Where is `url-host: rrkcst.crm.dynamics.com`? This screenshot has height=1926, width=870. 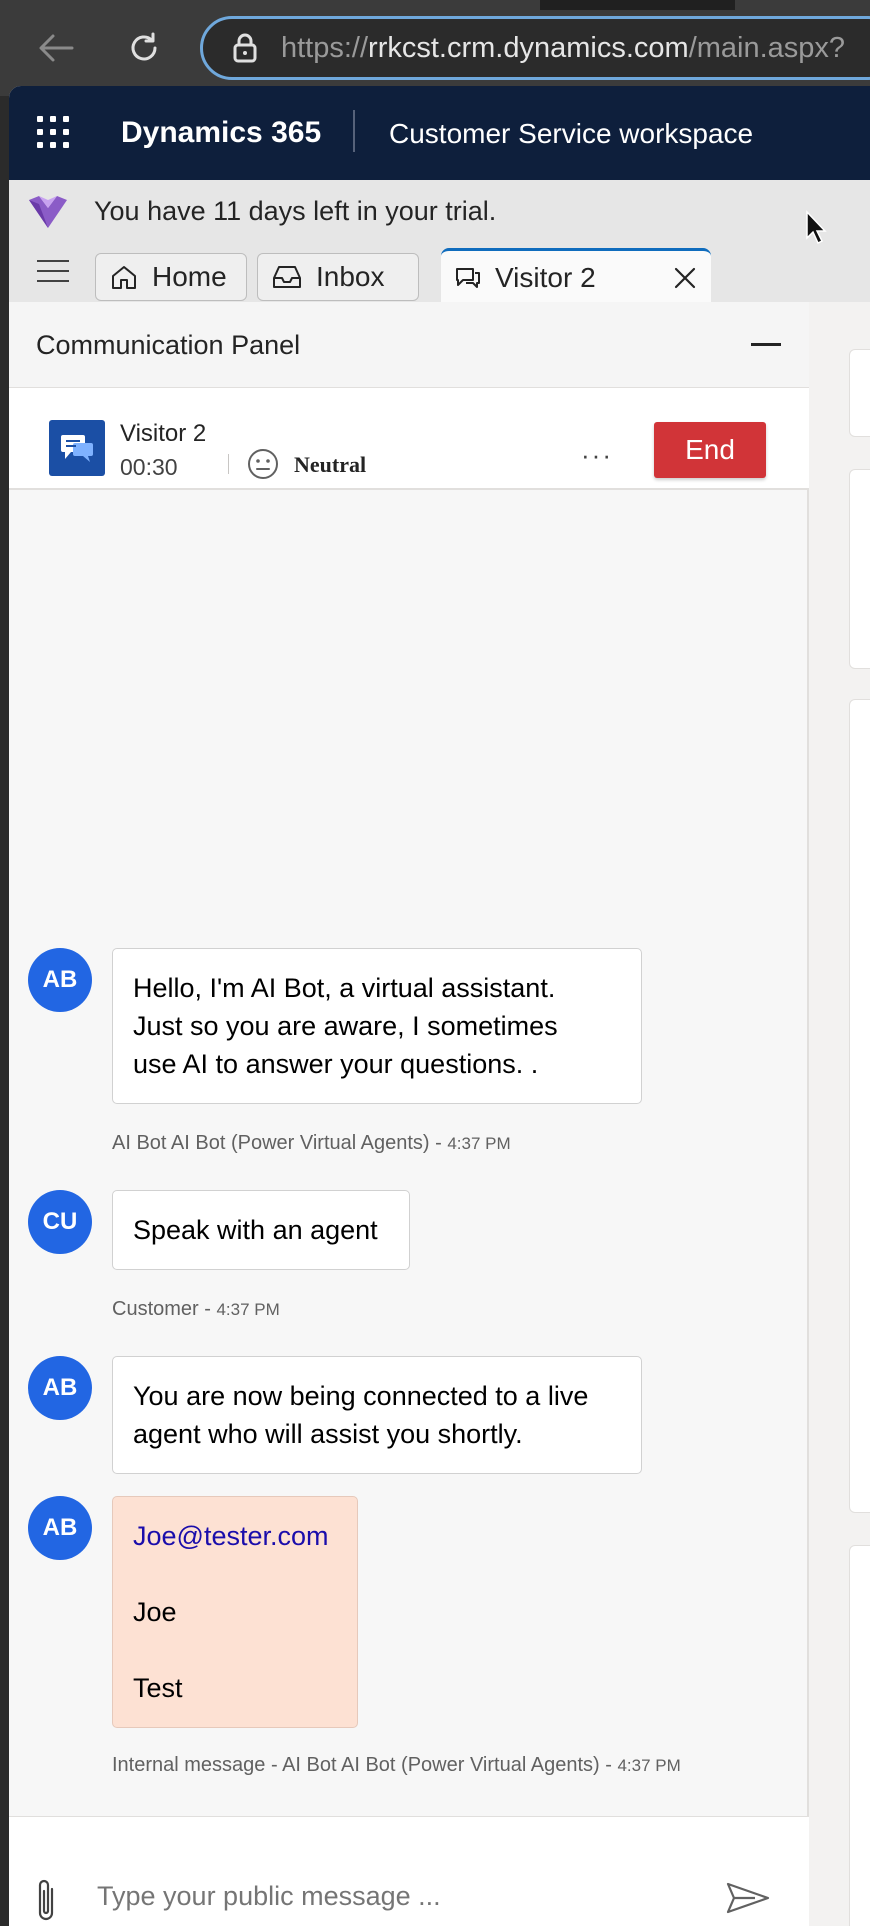 url-host: rrkcst.crm.dynamics.com is located at coordinates (528, 47).